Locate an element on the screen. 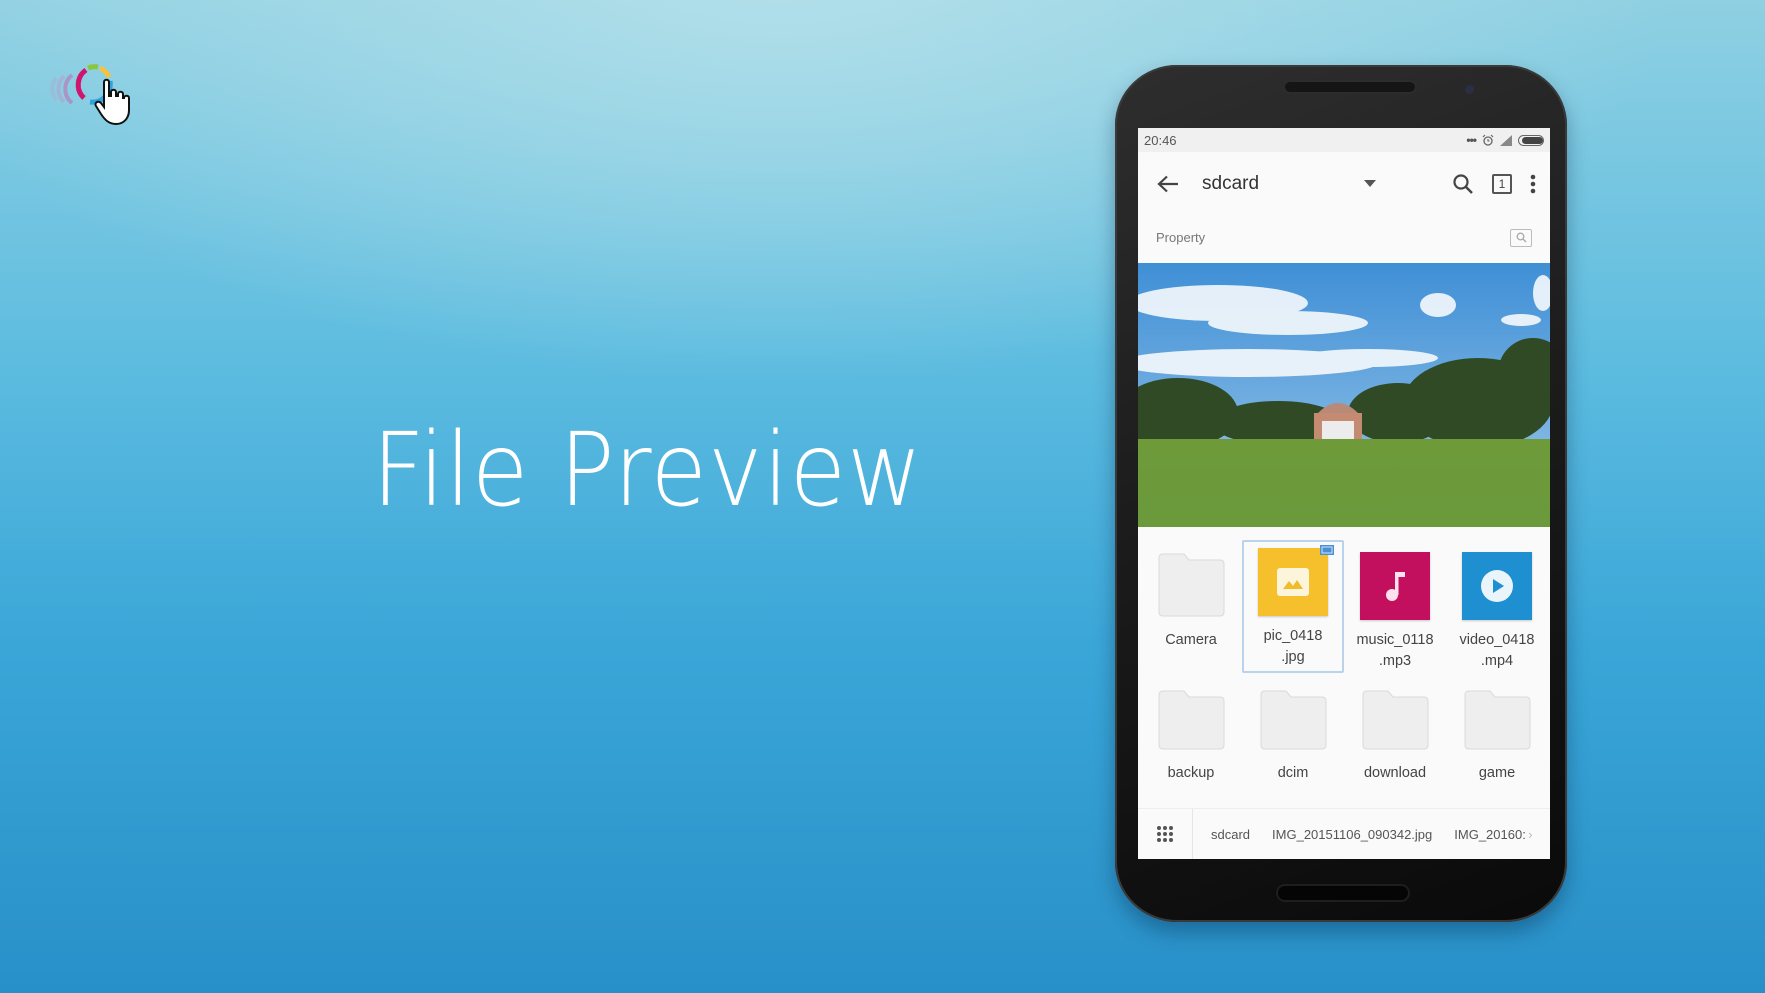  file-grid-row-2: backup dcim download game is located at coordinates (1344, 744).